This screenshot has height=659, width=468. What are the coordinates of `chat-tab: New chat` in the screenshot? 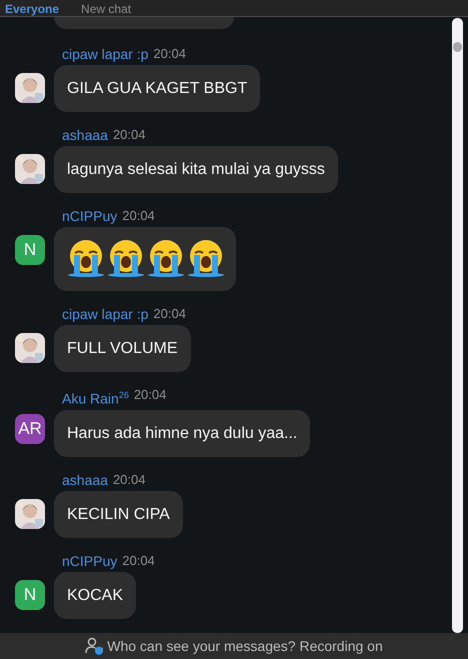 It's located at (106, 9).